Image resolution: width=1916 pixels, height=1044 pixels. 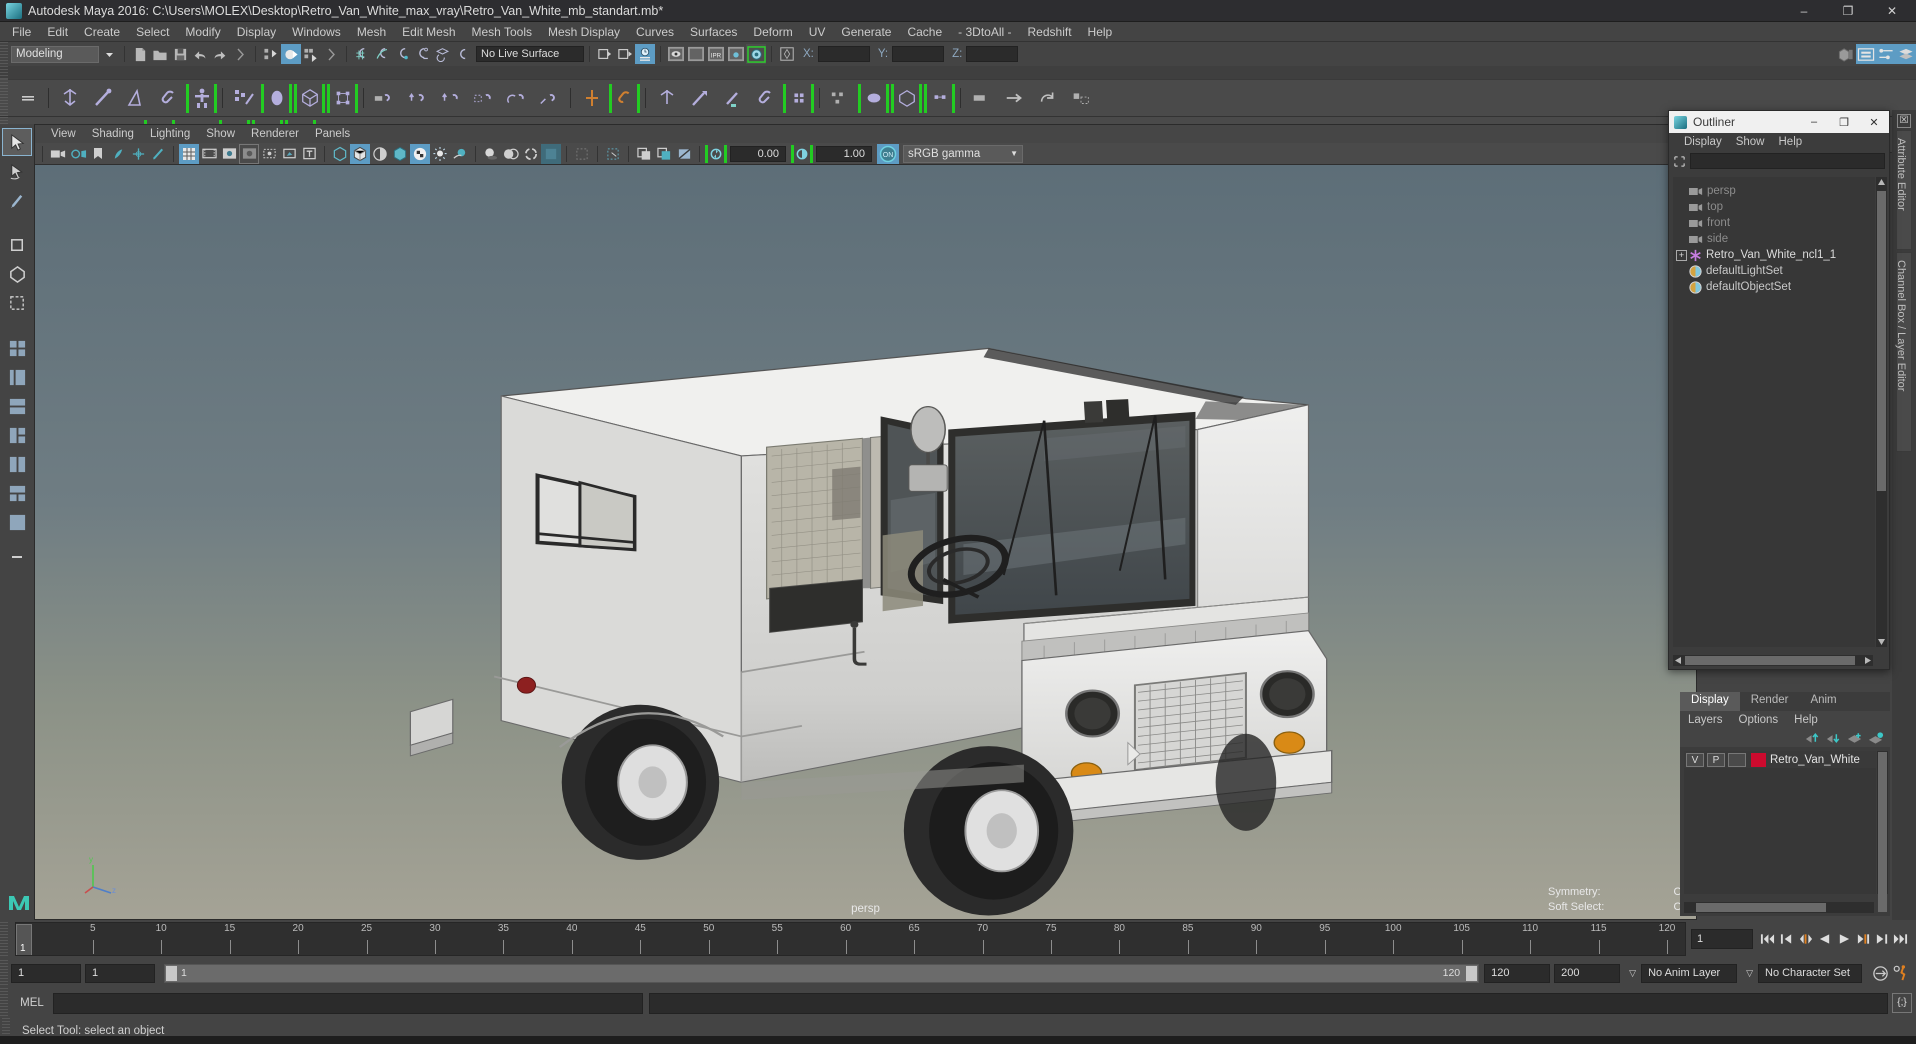 What do you see at coordinates (17, 303) in the screenshot?
I see `scale-tool-button` at bounding box center [17, 303].